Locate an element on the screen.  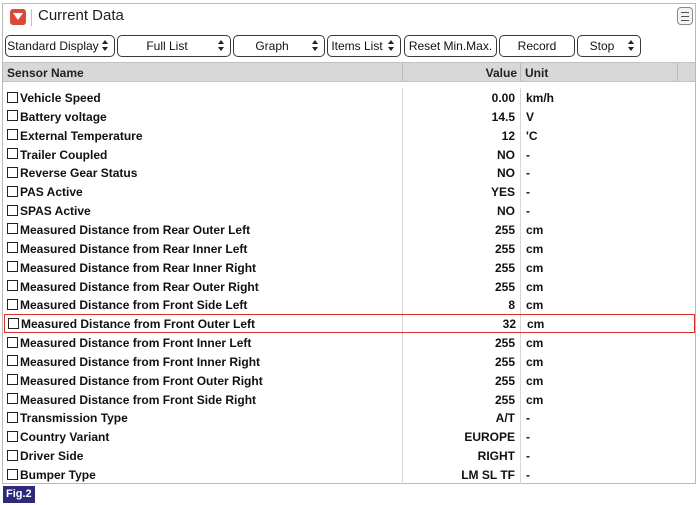
panel-title: Current Data is located at coordinates (81, 15).